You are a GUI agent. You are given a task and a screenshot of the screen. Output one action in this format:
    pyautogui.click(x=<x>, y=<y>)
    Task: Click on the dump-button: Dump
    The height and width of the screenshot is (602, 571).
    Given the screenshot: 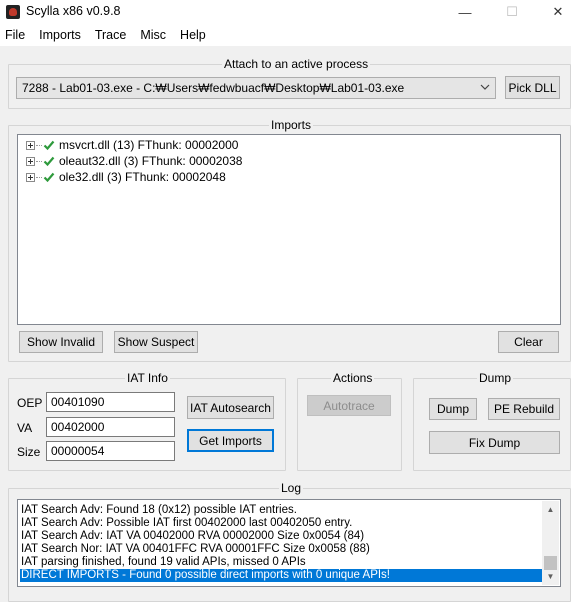 What is the action you would take?
    pyautogui.click(x=453, y=409)
    